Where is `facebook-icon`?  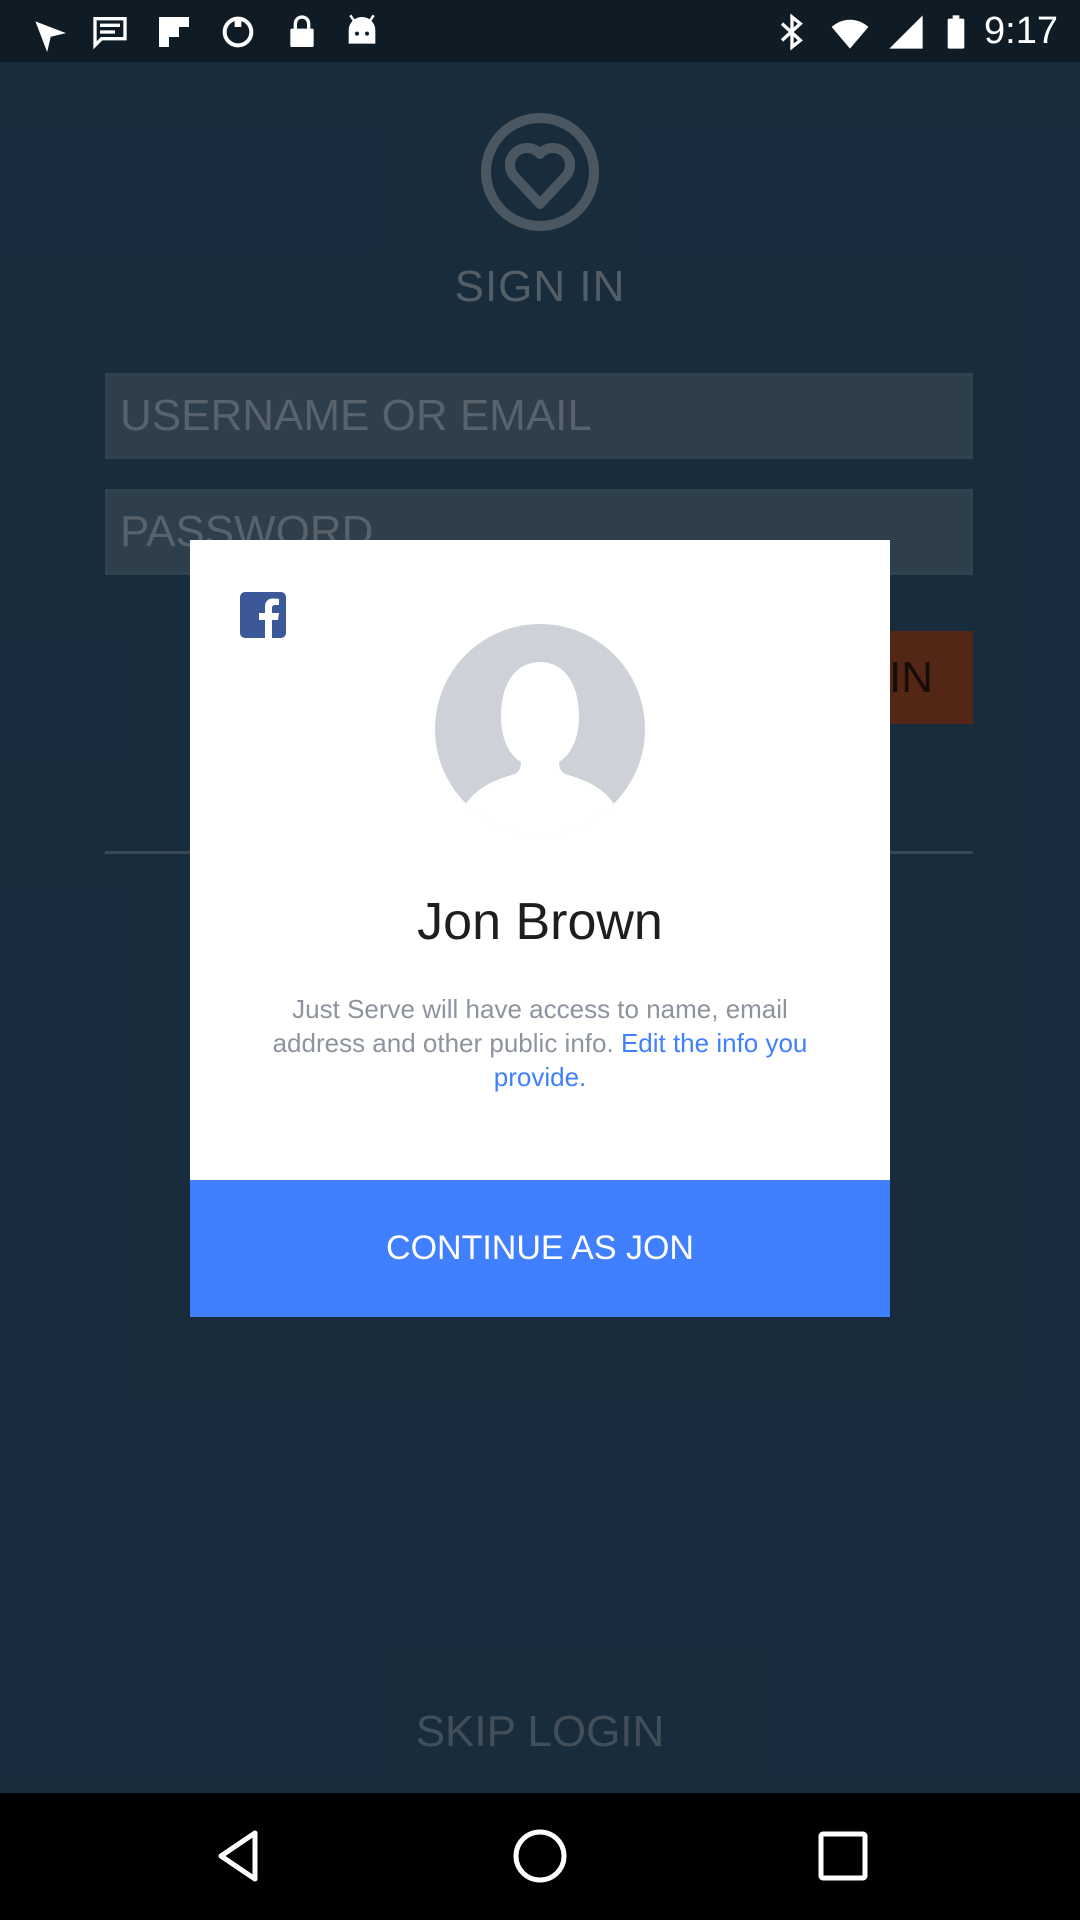 facebook-icon is located at coordinates (263, 615).